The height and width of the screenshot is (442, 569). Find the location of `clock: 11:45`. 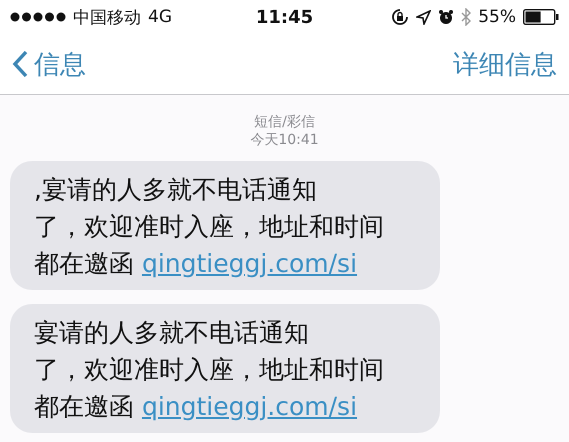

clock: 11:45 is located at coordinates (285, 17).